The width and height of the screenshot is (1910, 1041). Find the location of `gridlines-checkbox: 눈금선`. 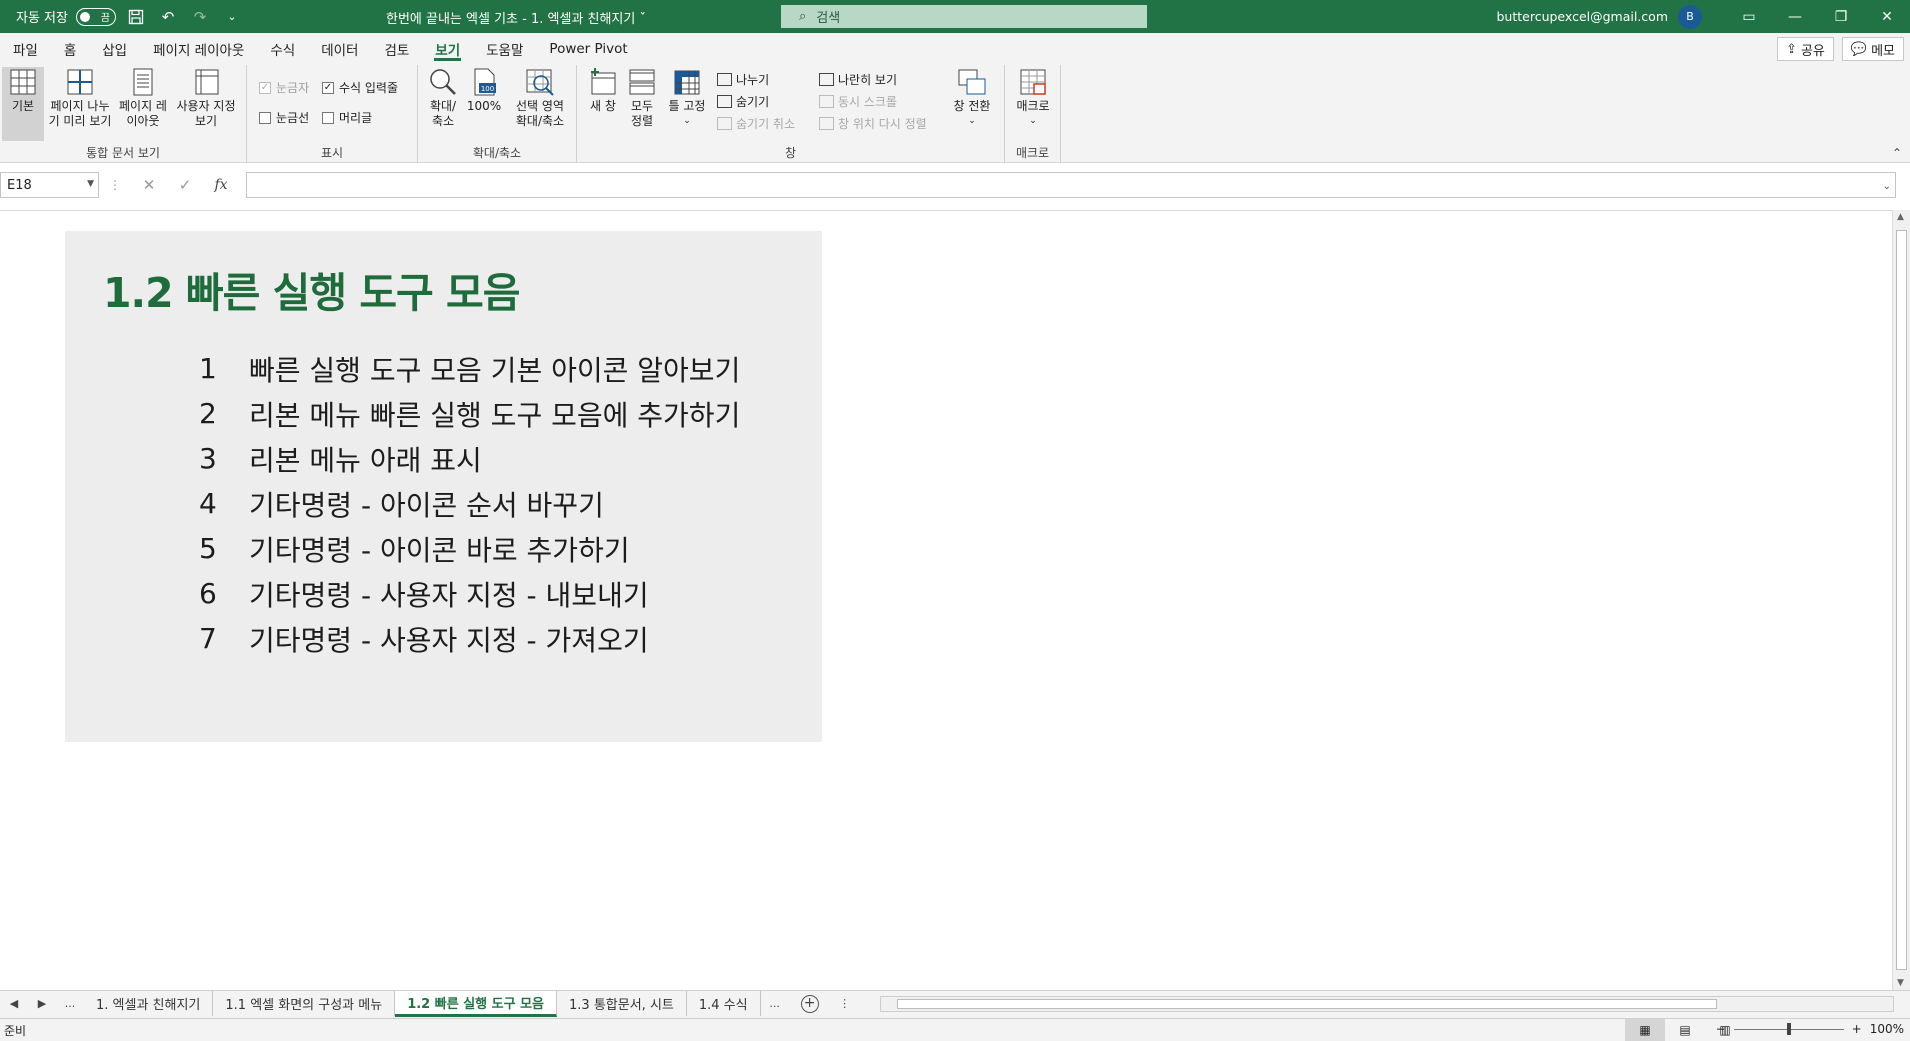

gridlines-checkbox: 눈금선 is located at coordinates (284, 117).